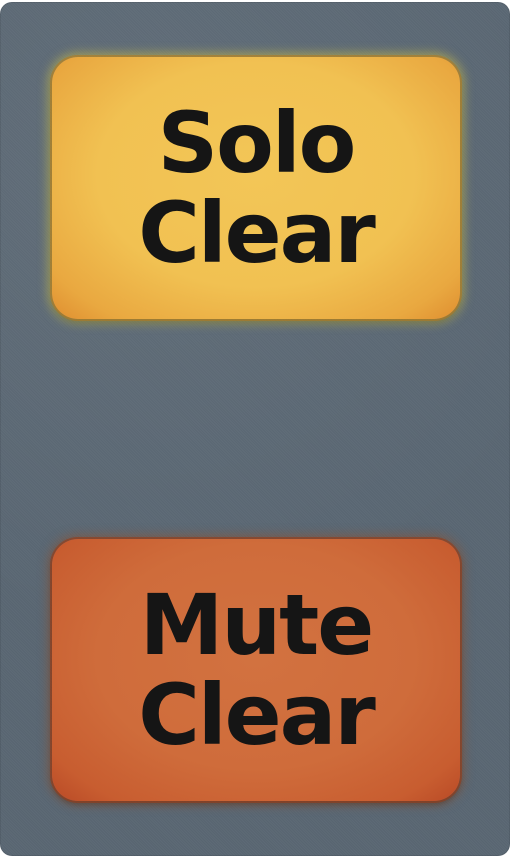 Image resolution: width=516 pixels, height=860 pixels. Describe the element at coordinates (257, 625) in the screenshot. I see `mute-clear-label-line1: Mute` at that location.